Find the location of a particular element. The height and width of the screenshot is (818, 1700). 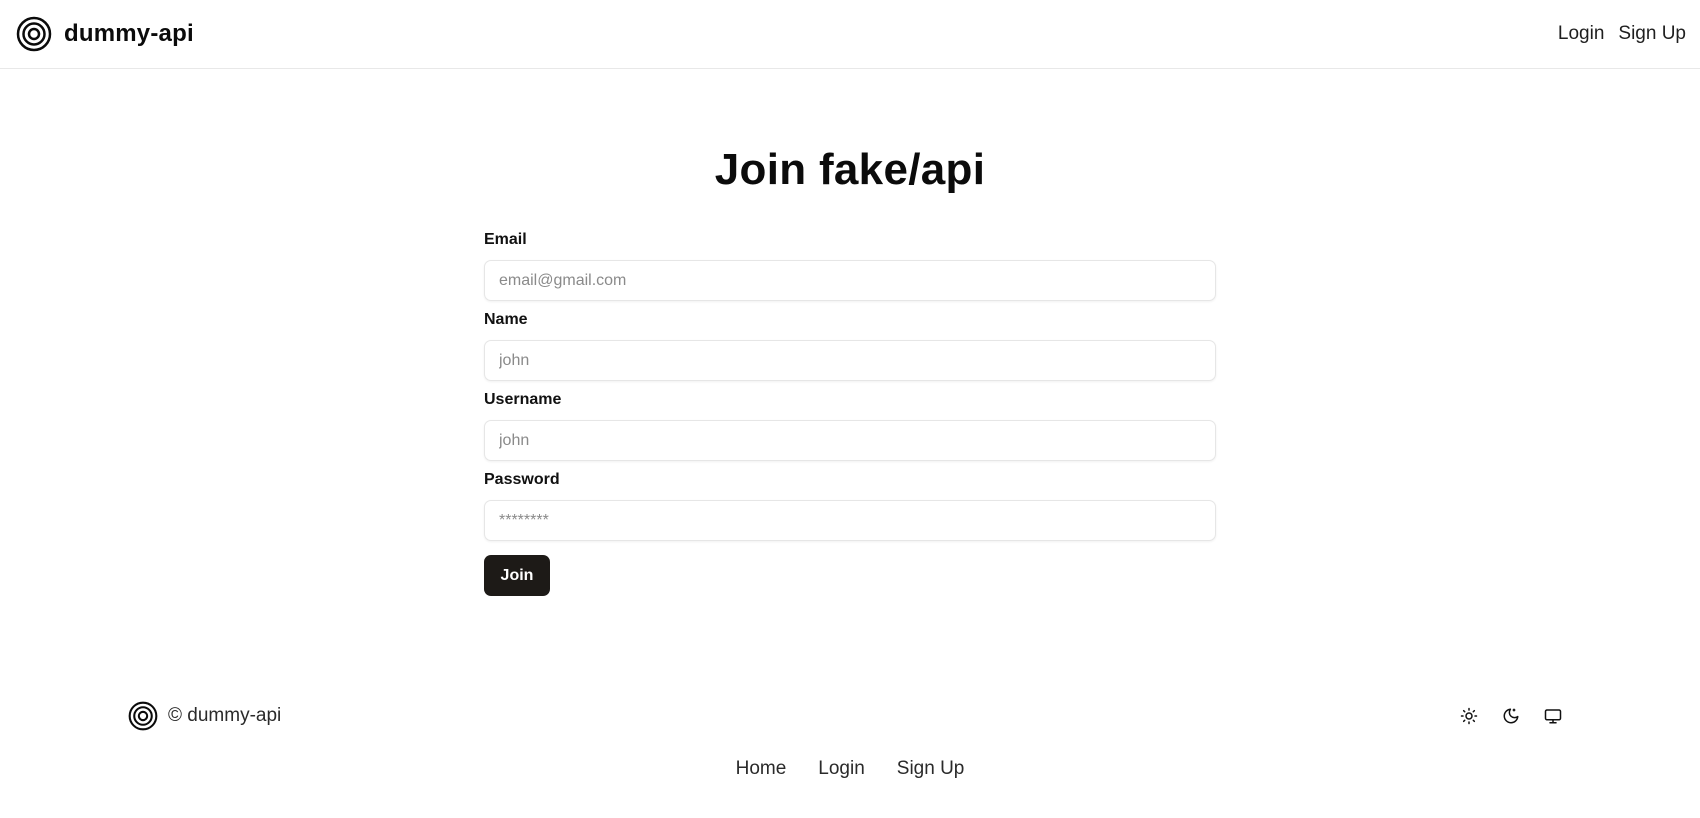

header-nav: Login Sign Up is located at coordinates (1622, 34).